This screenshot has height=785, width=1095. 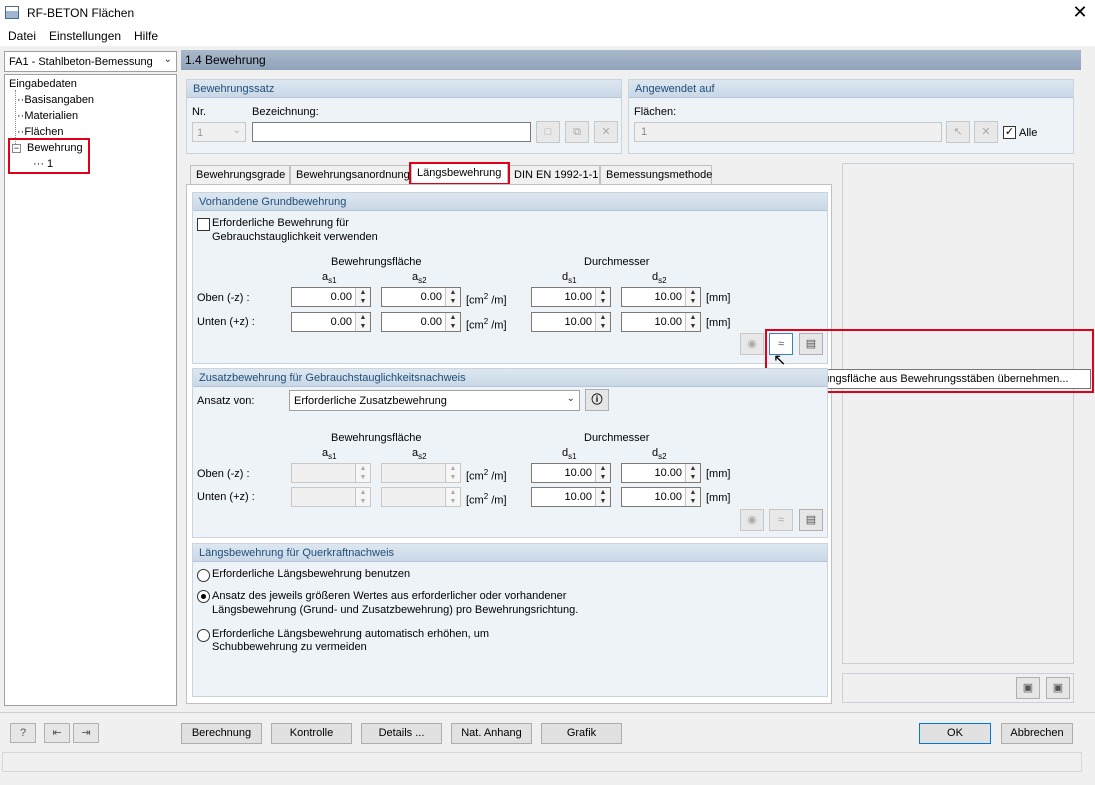 What do you see at coordinates (1037, 733) in the screenshot?
I see `abbrechen-button: Abbrechen` at bounding box center [1037, 733].